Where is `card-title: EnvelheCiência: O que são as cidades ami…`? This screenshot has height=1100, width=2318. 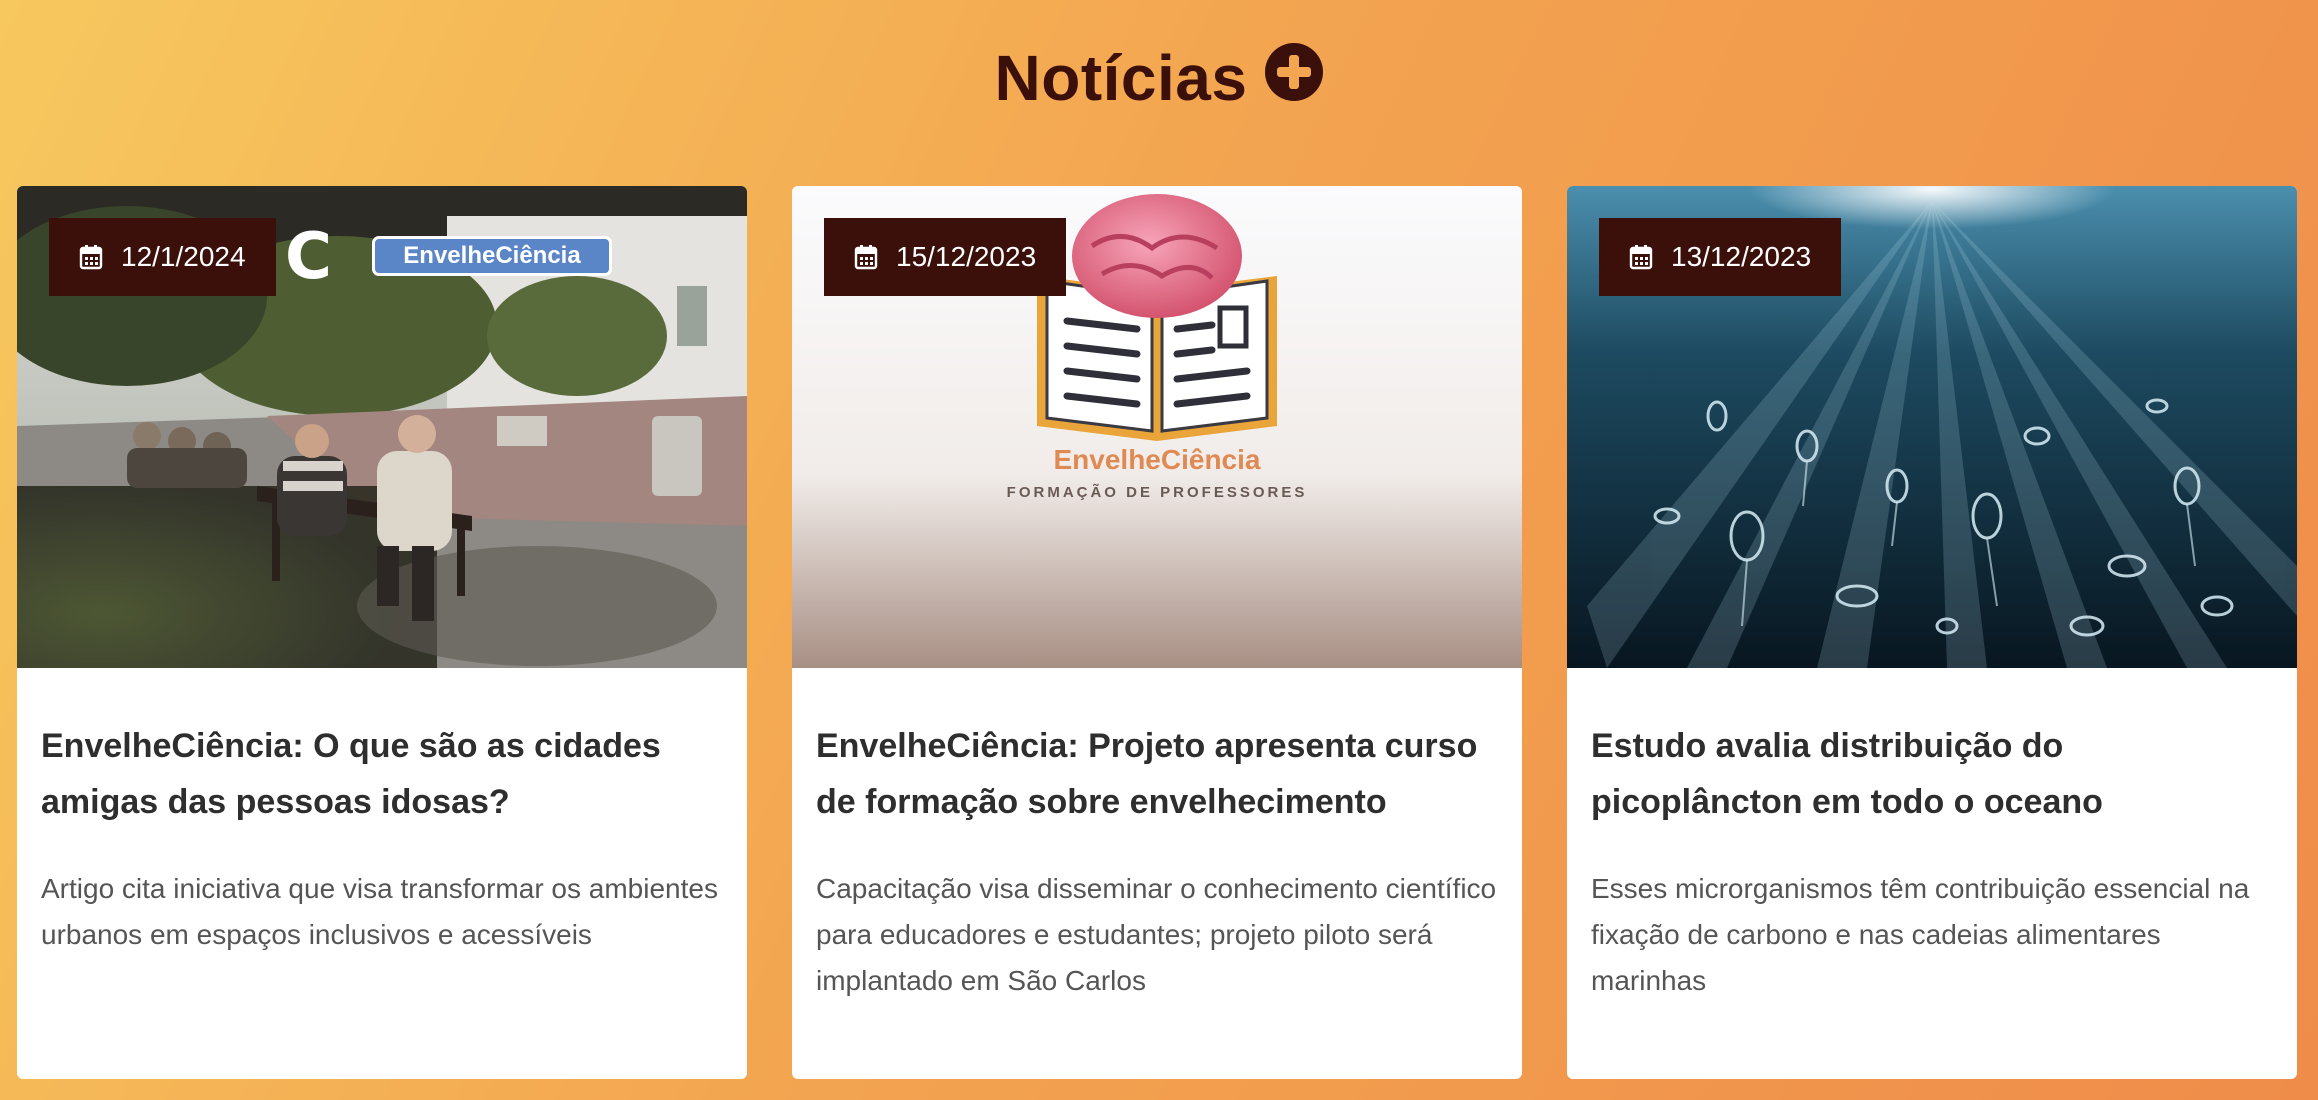 card-title: EnvelheCiência: O que são as cidades ami… is located at coordinates (382, 774).